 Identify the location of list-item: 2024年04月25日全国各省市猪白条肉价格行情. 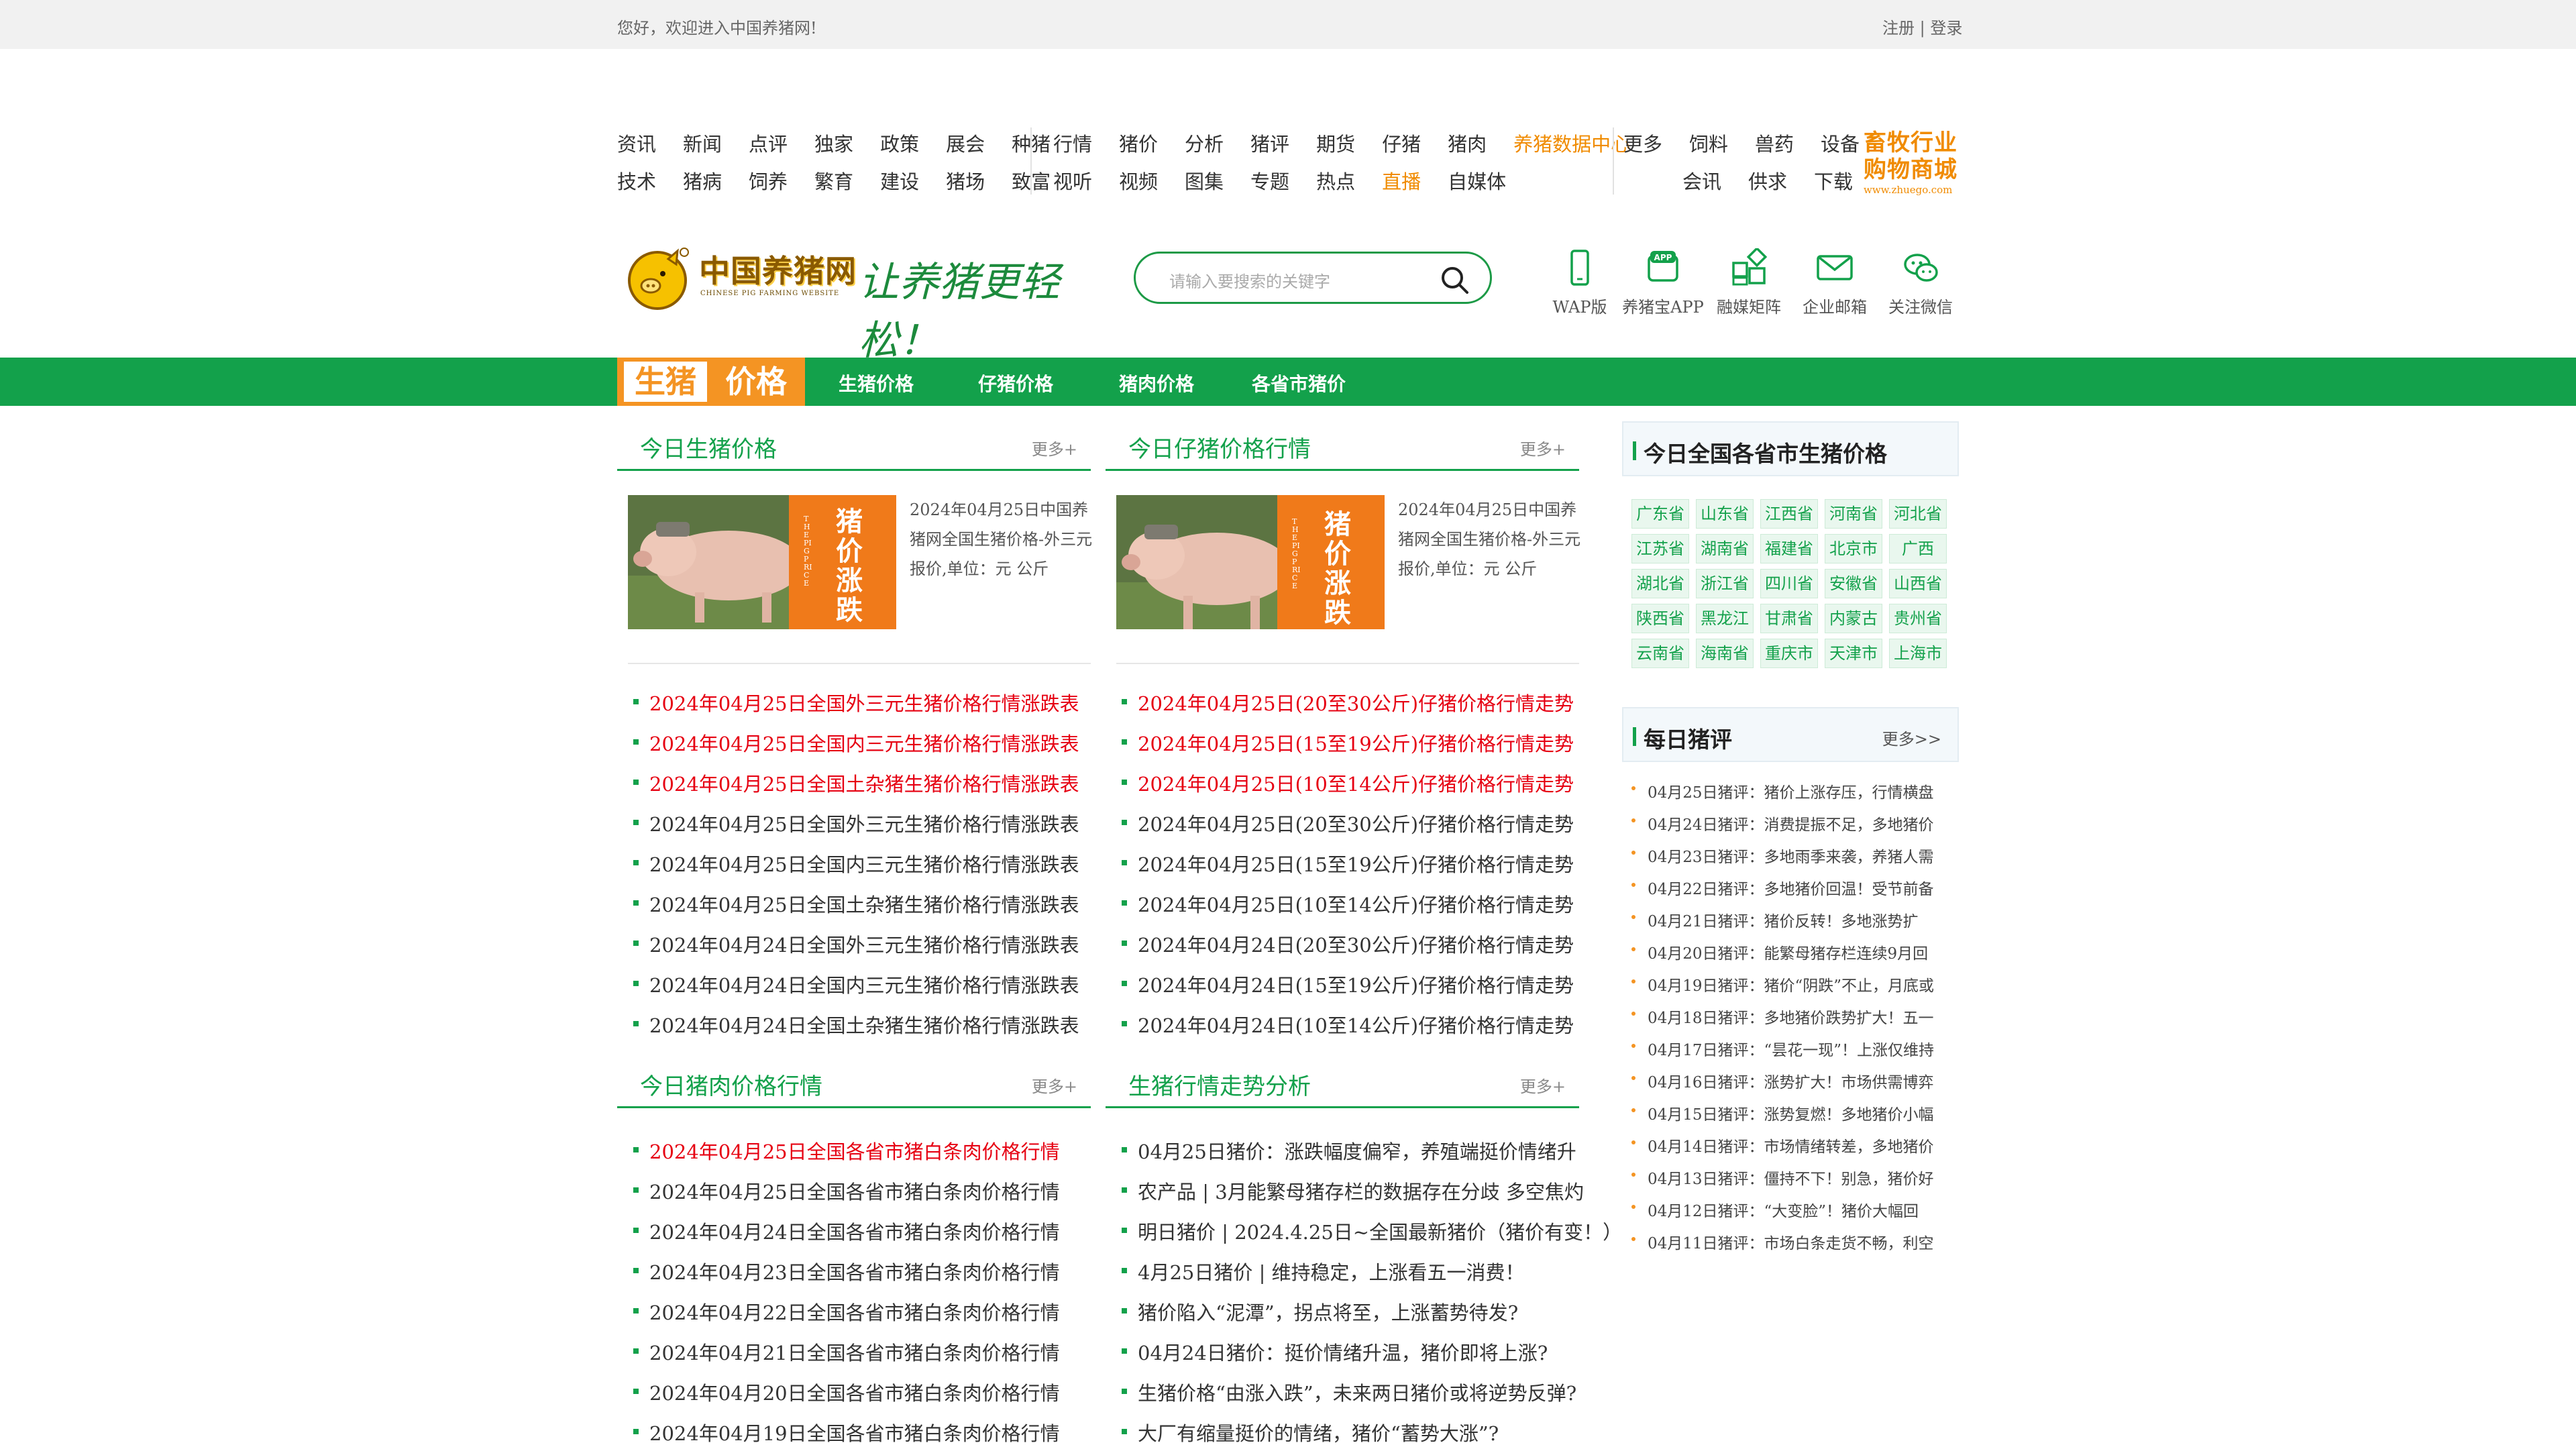
(861, 1193).